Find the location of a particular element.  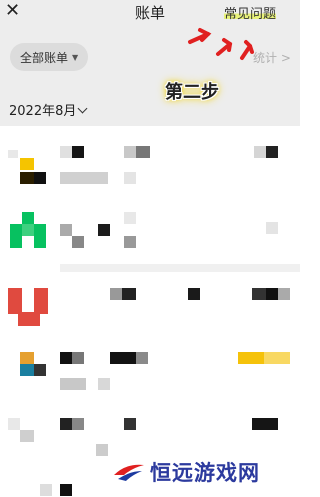

divider is located at coordinates (180, 268).